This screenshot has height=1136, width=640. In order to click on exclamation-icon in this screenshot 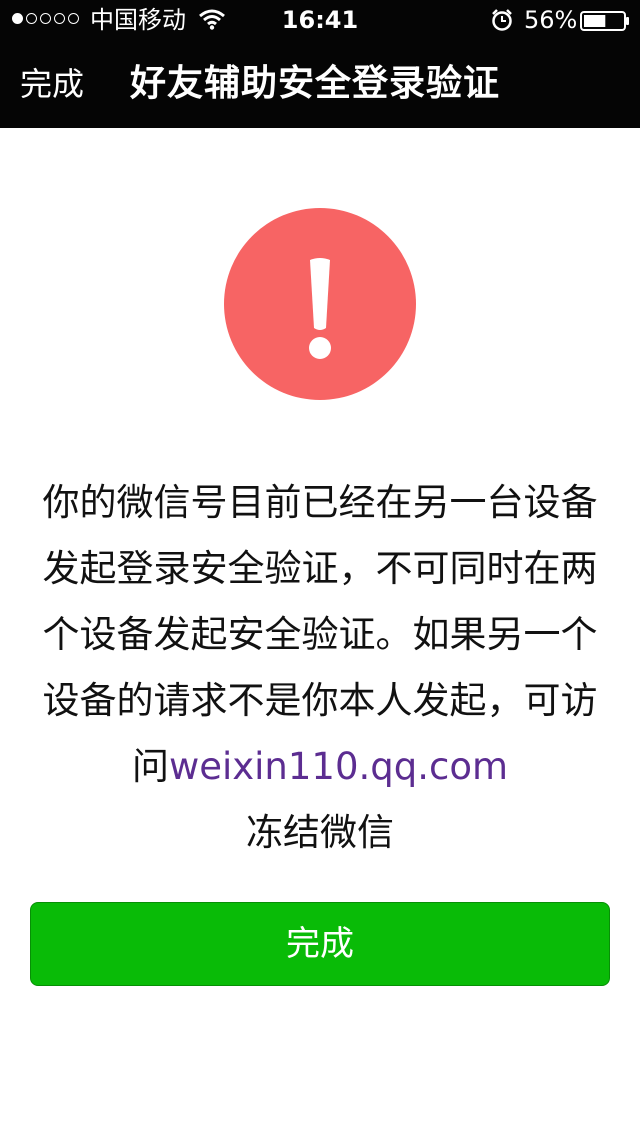, I will do `click(320, 308)`.